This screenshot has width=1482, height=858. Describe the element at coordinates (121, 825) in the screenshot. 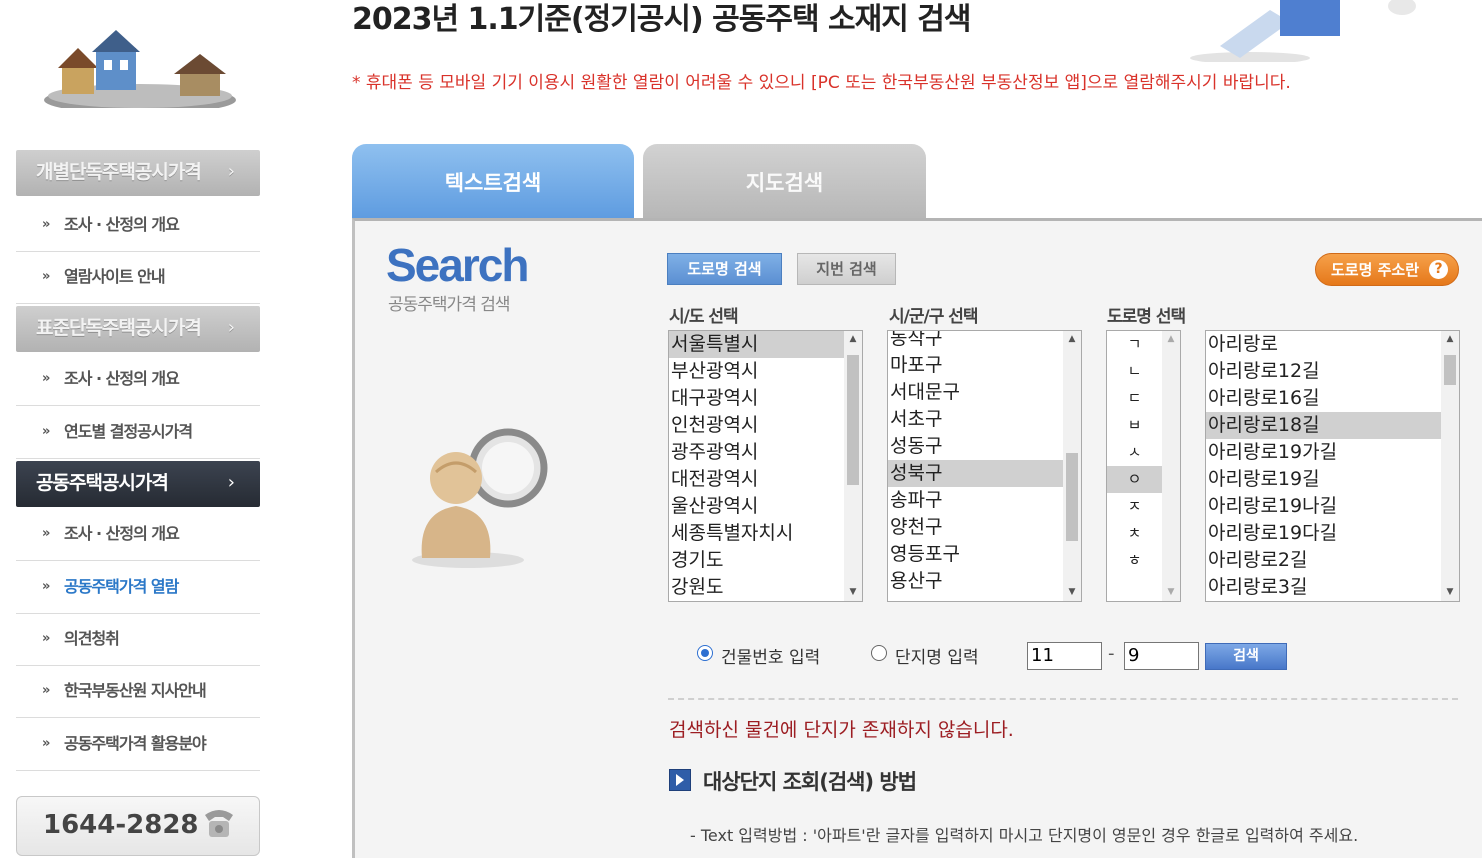

I see `phone-number: 1644-2828` at that location.